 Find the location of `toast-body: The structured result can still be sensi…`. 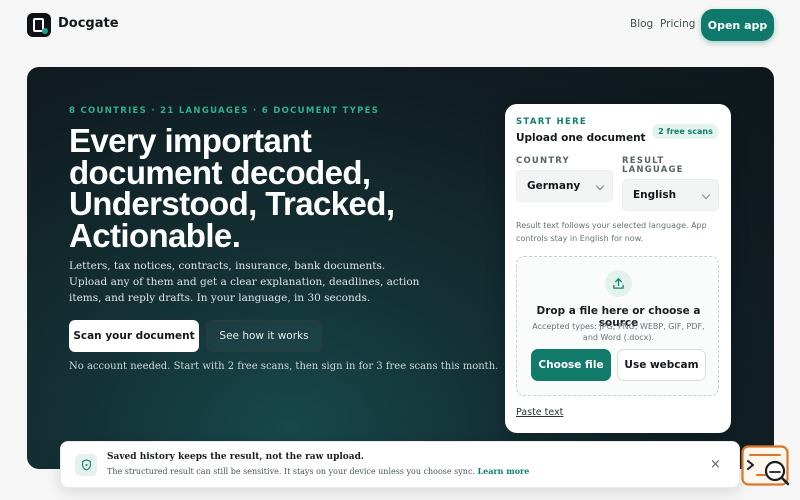

toast-body: The structured result can still be sensi… is located at coordinates (318, 471).